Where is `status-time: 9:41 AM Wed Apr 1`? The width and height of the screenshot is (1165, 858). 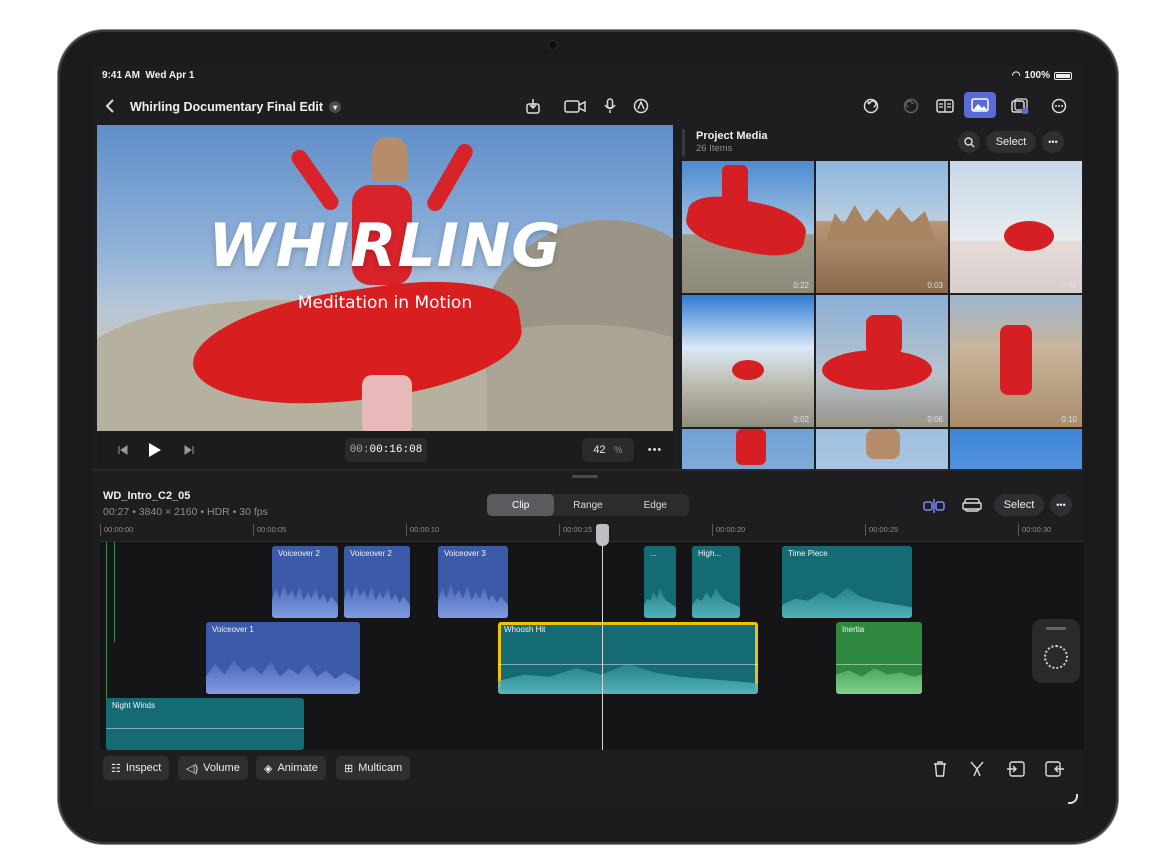
status-time: 9:41 AM Wed Apr 1 is located at coordinates (148, 75).